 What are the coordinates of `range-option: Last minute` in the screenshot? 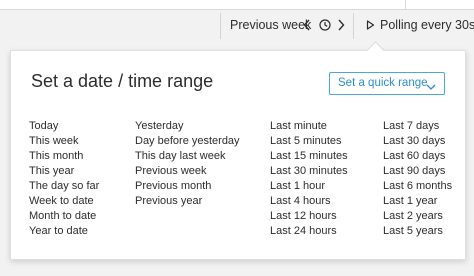 It's located at (309, 126).